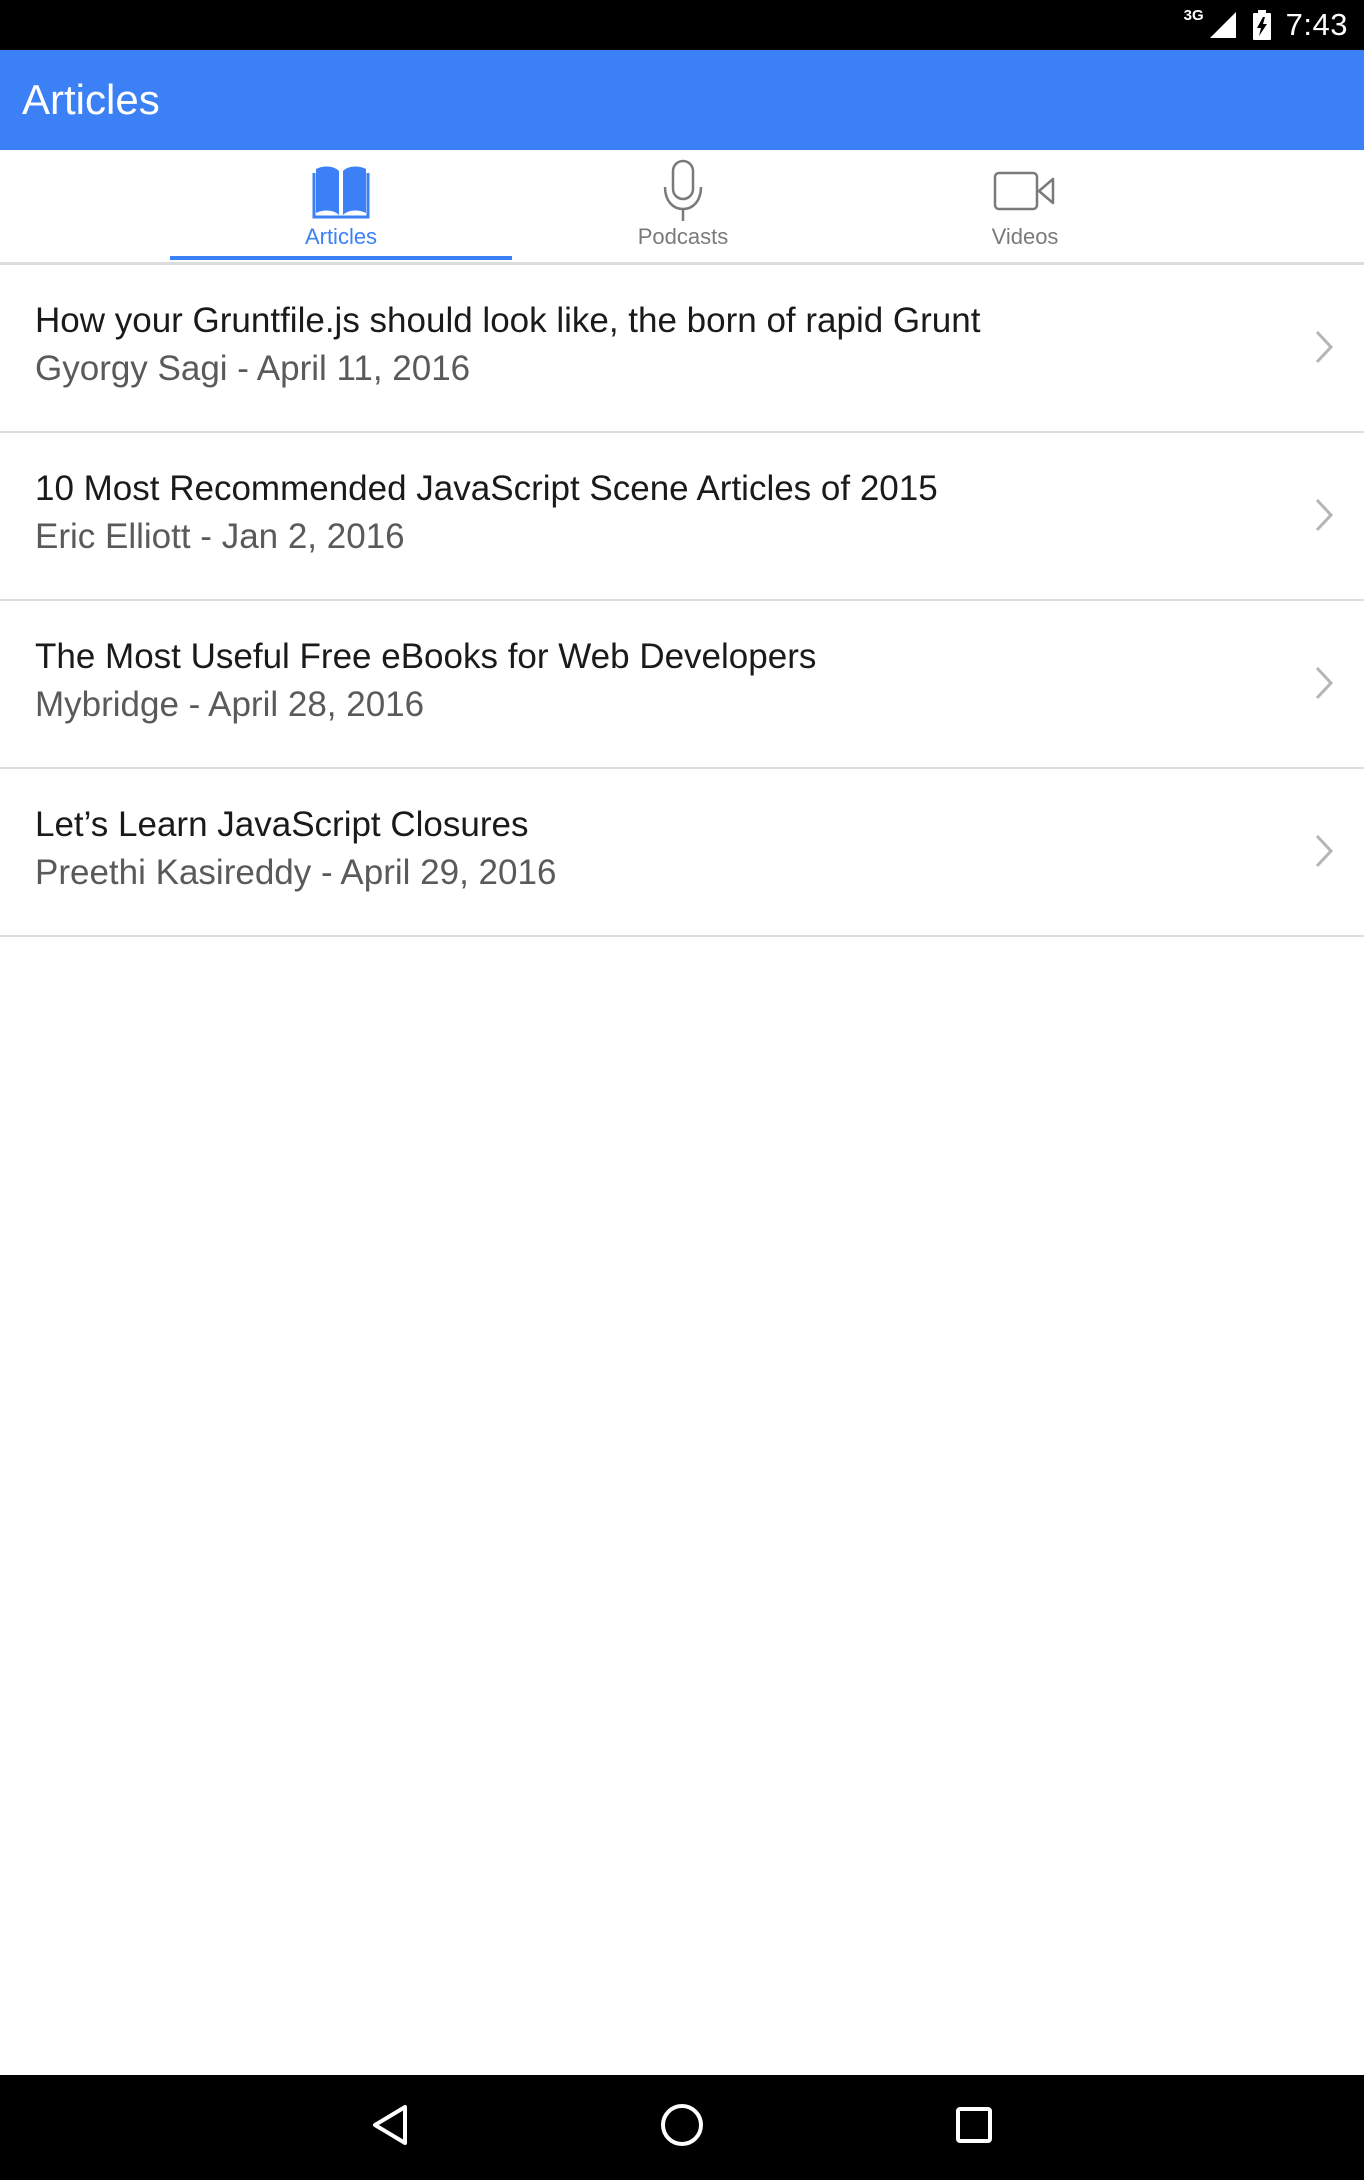  I want to click on status-bar: 3G 7:43, so click(682, 25).